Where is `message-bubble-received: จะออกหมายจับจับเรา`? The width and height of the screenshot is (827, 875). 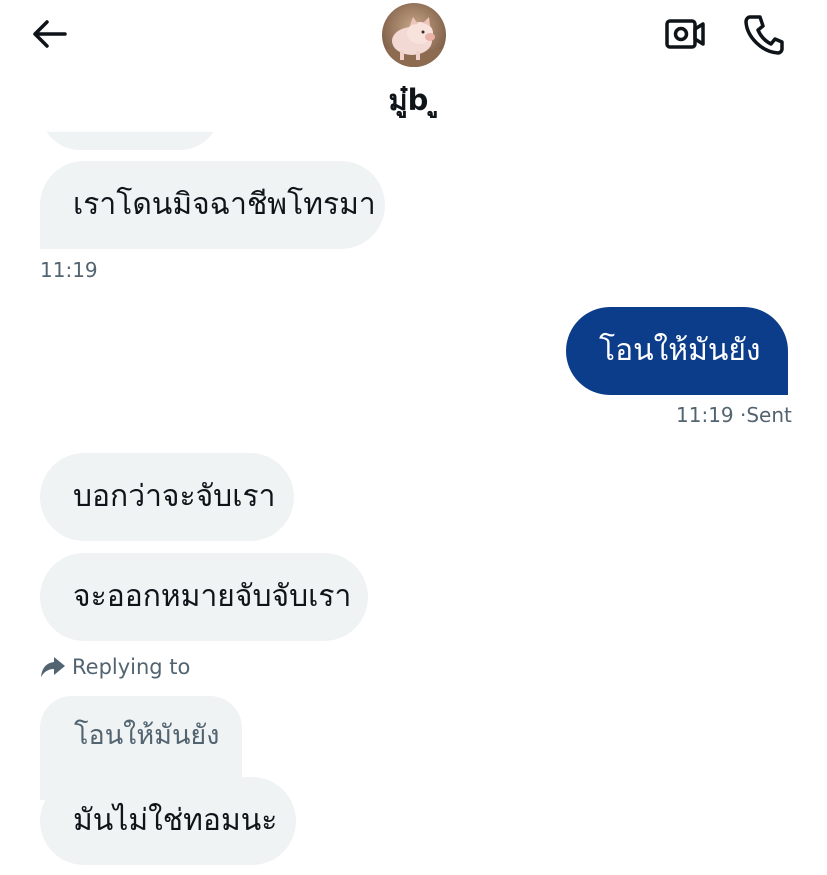 message-bubble-received: จะออกหมายจับจับเรา is located at coordinates (204, 597).